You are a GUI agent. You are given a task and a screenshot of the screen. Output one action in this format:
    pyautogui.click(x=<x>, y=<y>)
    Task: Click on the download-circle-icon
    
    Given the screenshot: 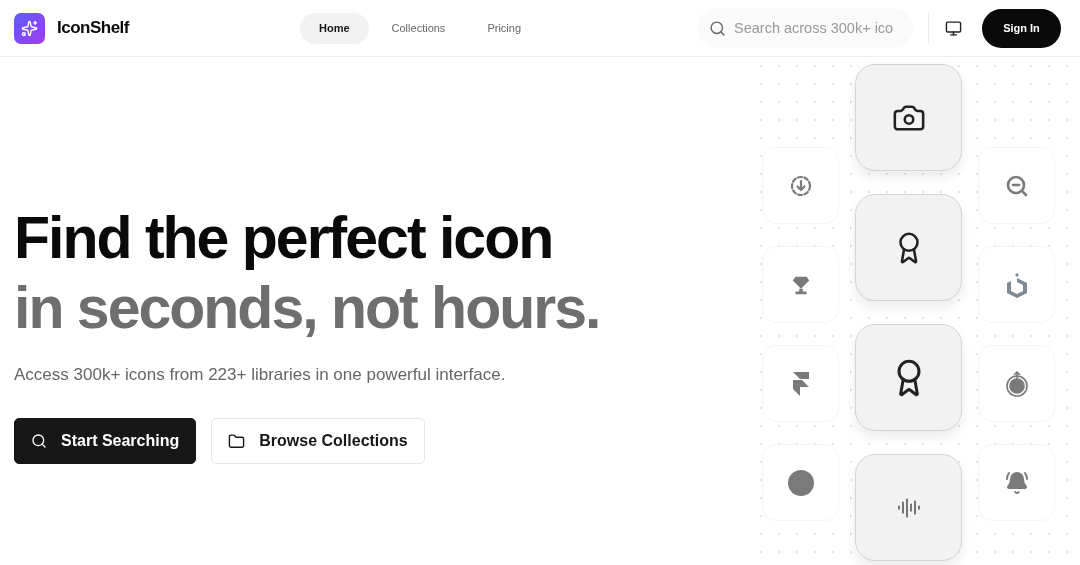 What is the action you would take?
    pyautogui.click(x=800, y=185)
    